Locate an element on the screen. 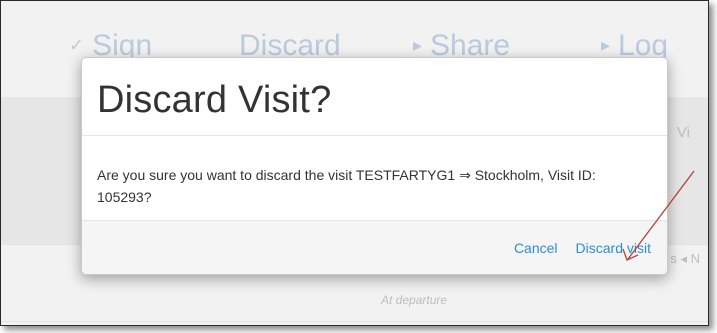 This screenshot has width=717, height=333. annotation-arrow-shaft is located at coordinates (661, 215).